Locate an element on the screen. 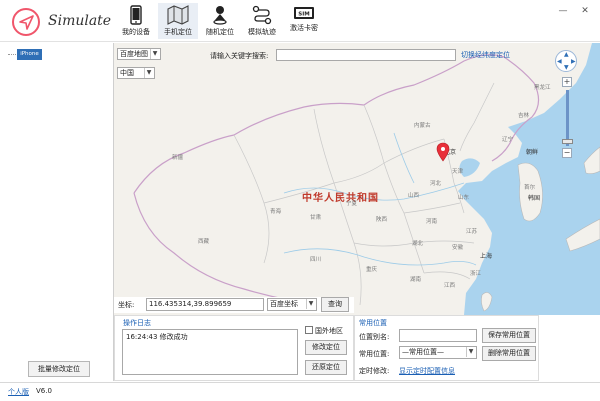 The height and width of the screenshot is (401, 600). tool-phone-location: 手机定位 is located at coordinates (178, 21).